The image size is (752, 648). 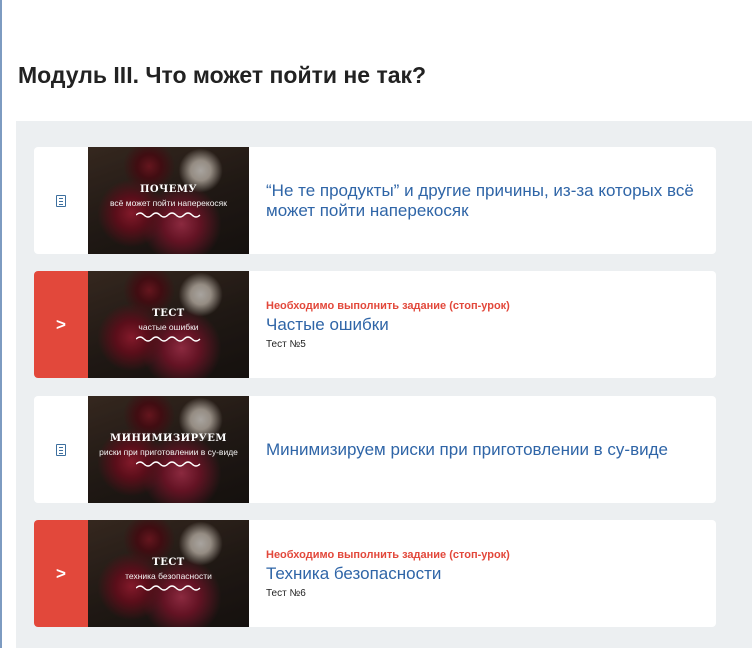 What do you see at coordinates (286, 344) in the screenshot?
I see `test-label: Тест №5` at bounding box center [286, 344].